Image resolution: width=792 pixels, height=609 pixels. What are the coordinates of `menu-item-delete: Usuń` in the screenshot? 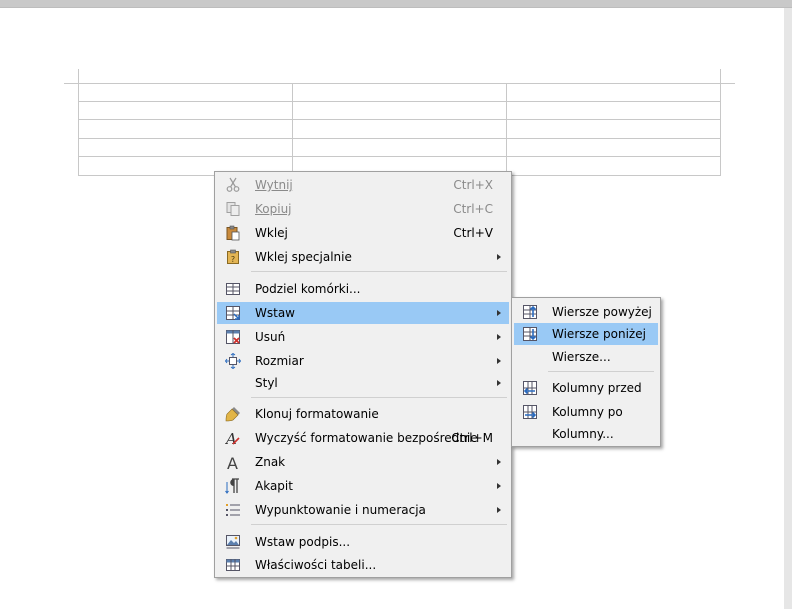 It's located at (363, 337).